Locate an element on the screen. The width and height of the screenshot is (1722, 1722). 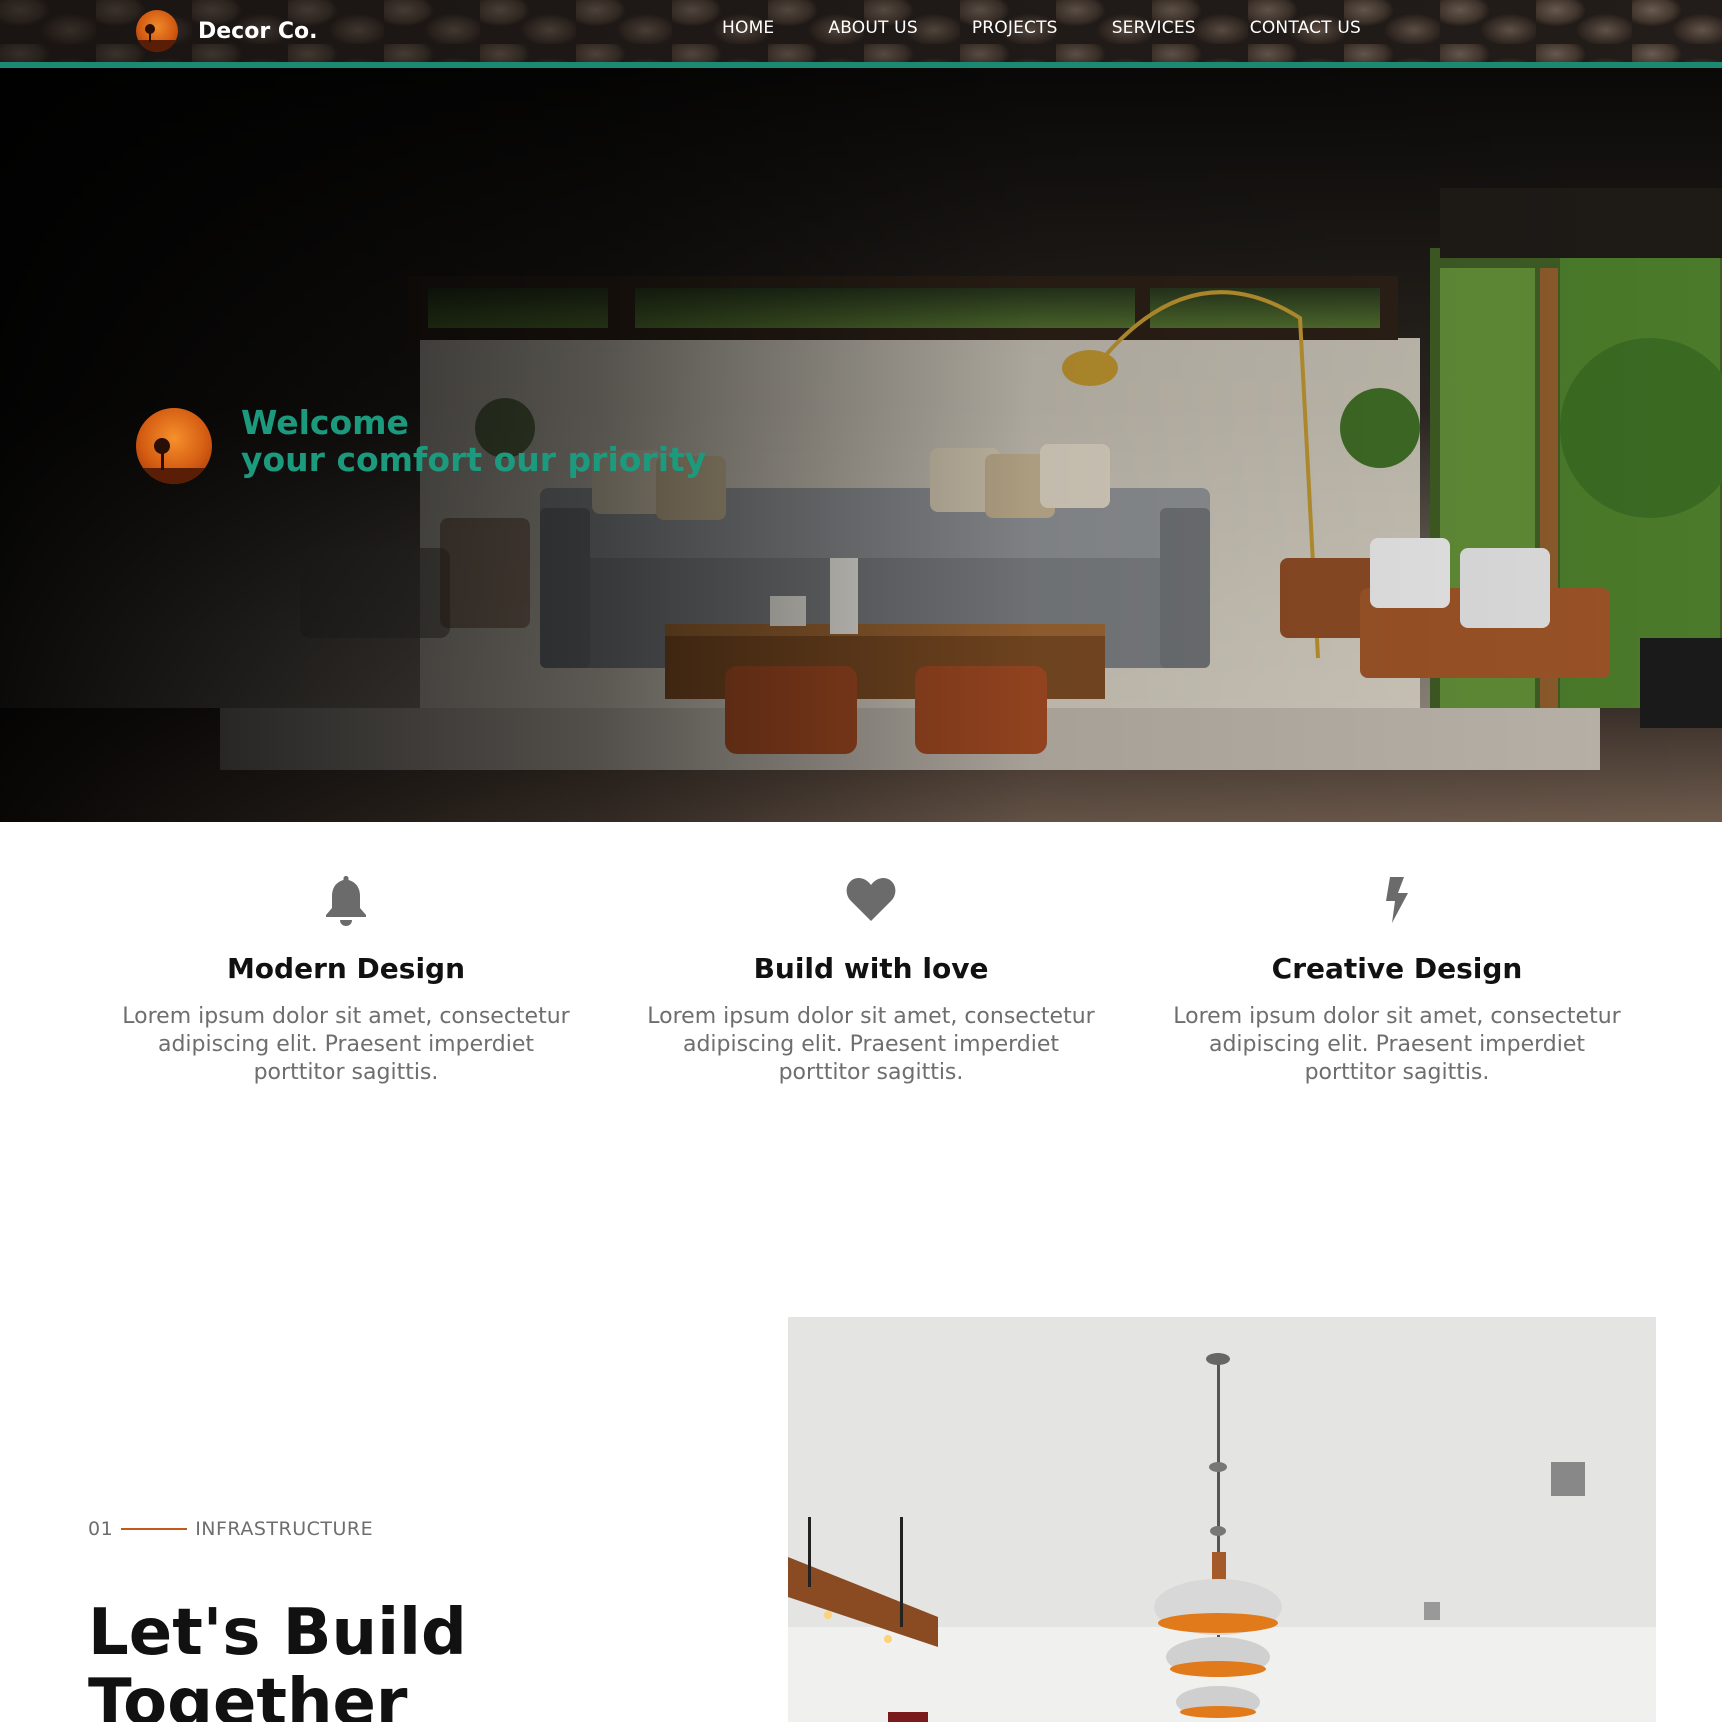
hero-logo-icon is located at coordinates (174, 446).